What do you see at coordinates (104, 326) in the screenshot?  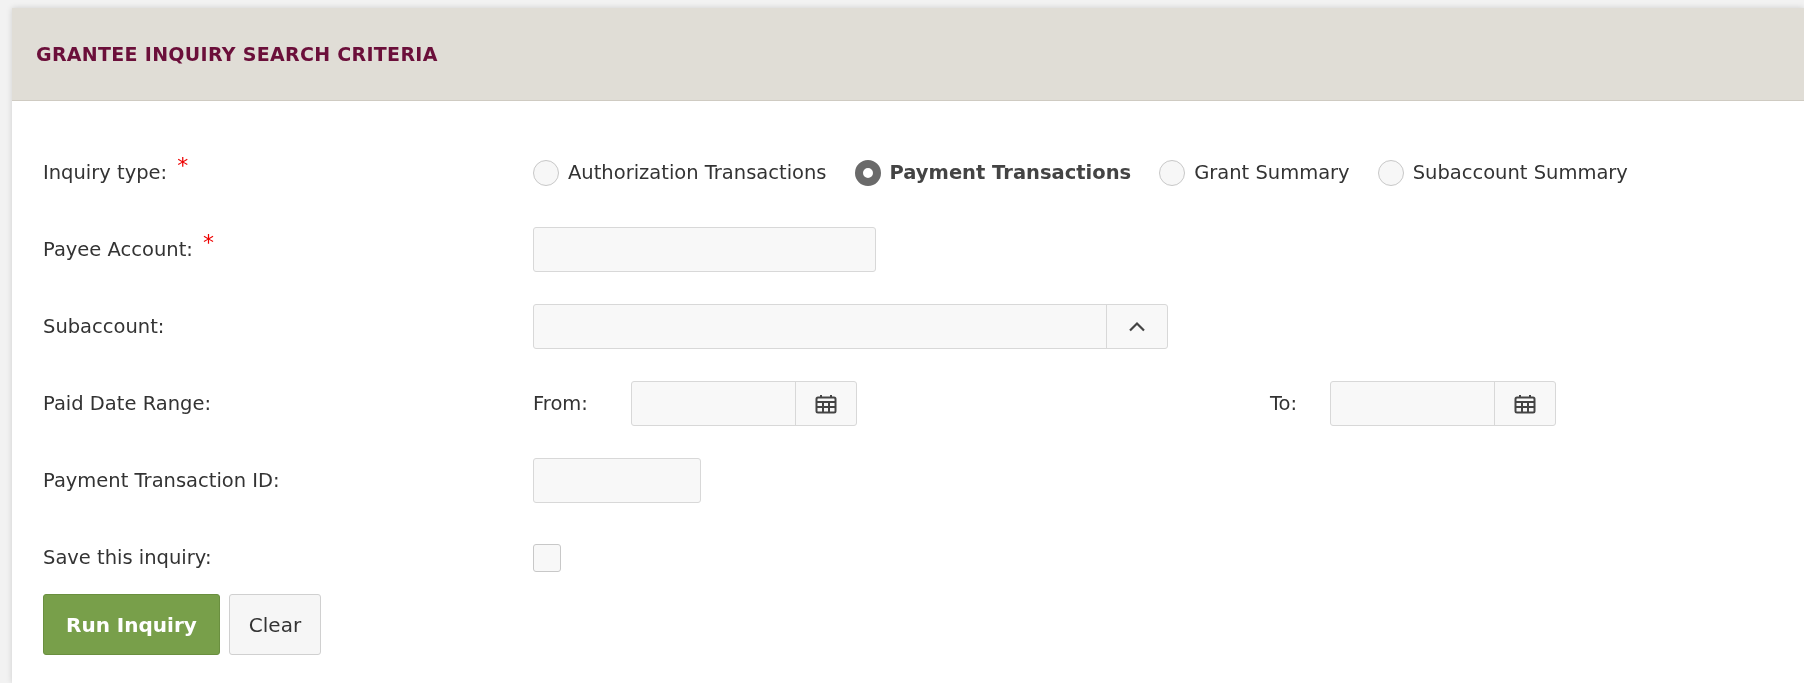 I see `field-label: Subaccount:` at bounding box center [104, 326].